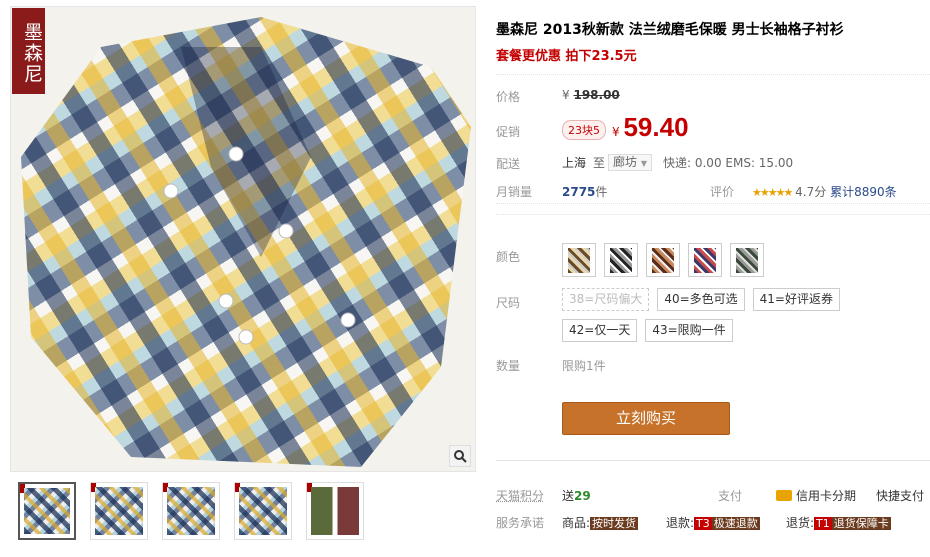 The width and height of the screenshot is (930, 557). Describe the element at coordinates (670, 30) in the screenshot. I see `product-title: 墨森尼 2013秋新款 法兰绒磨毛保暖 男士长袖格子衬衫` at that location.